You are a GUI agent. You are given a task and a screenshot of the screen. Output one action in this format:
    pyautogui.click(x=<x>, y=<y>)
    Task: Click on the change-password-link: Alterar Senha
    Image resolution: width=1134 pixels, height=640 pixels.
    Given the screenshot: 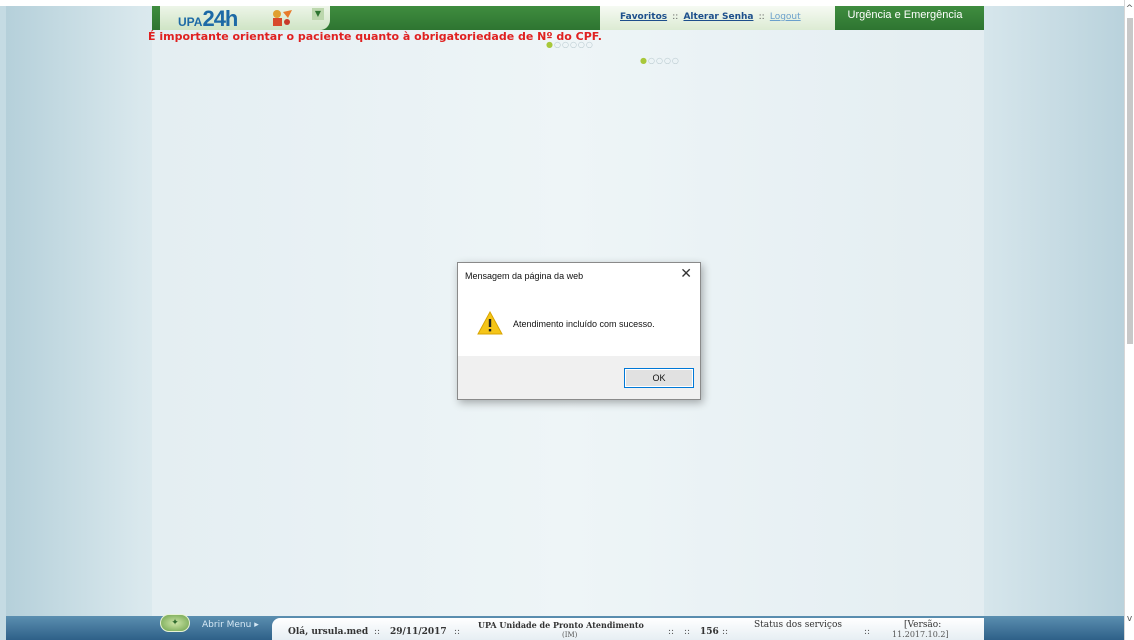 What is the action you would take?
    pyautogui.click(x=718, y=17)
    